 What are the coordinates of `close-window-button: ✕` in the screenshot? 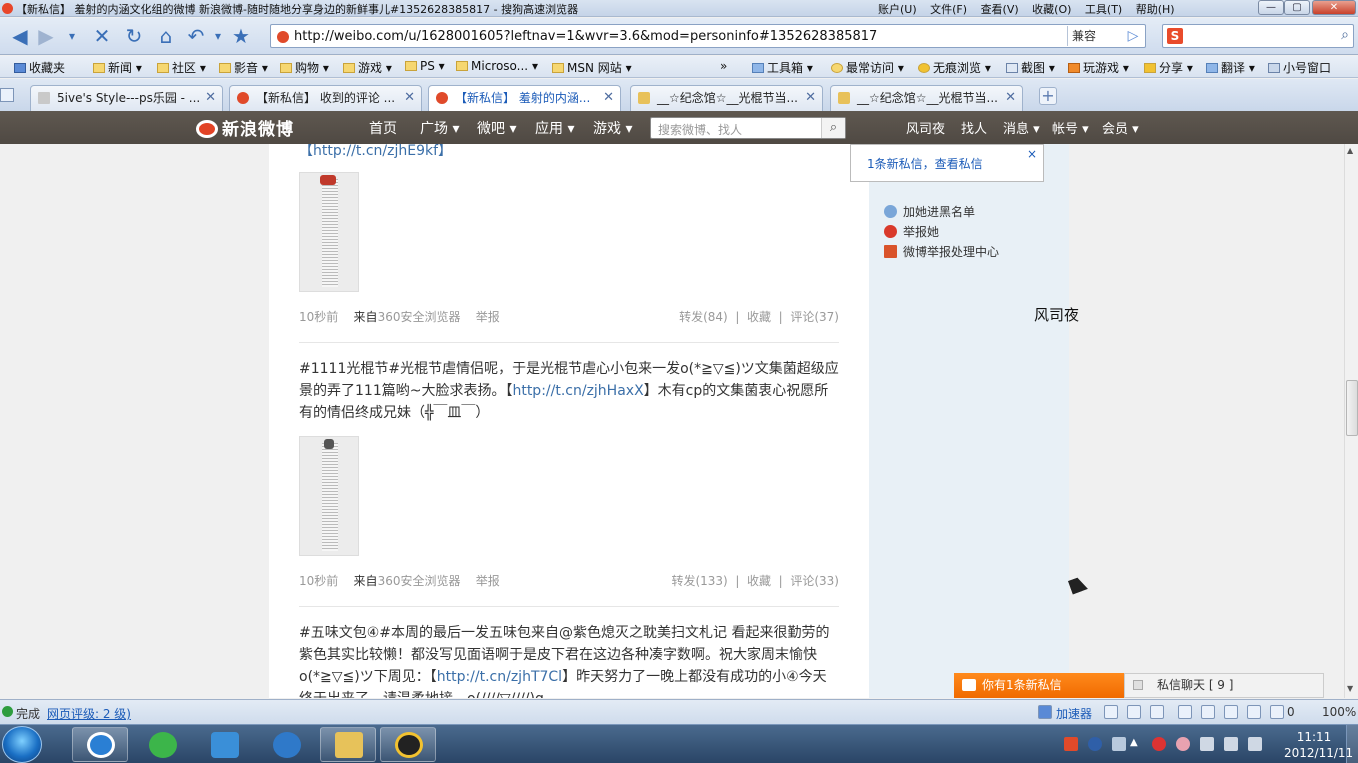 It's located at (1334, 7).